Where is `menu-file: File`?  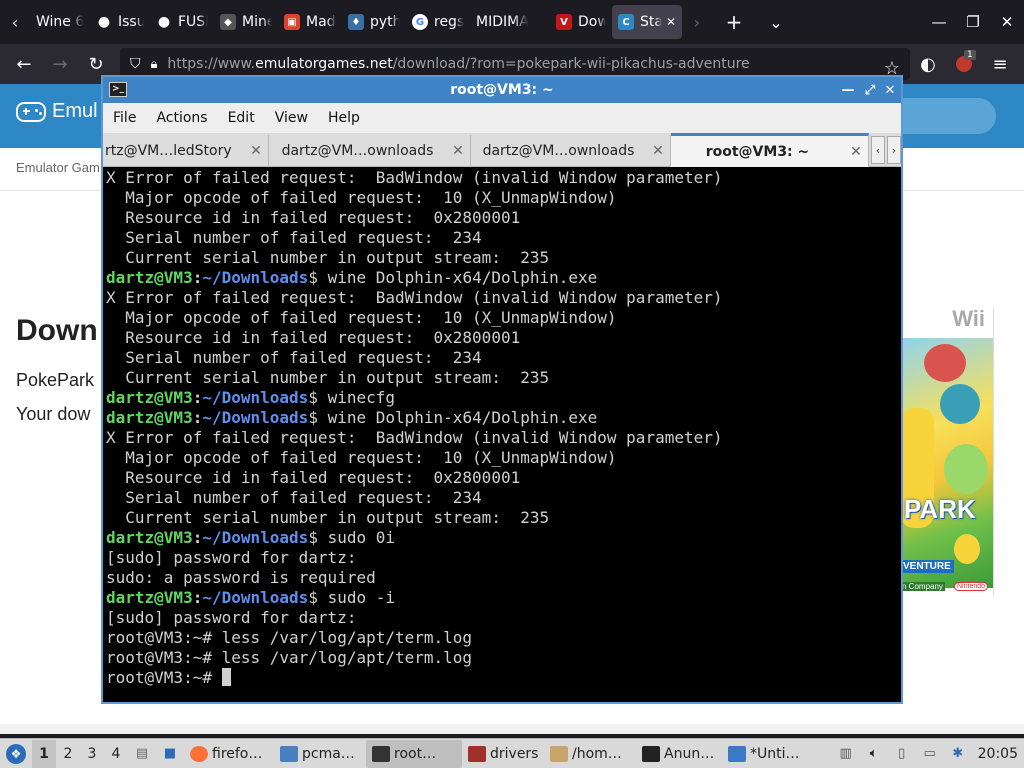 menu-file: File is located at coordinates (124, 118).